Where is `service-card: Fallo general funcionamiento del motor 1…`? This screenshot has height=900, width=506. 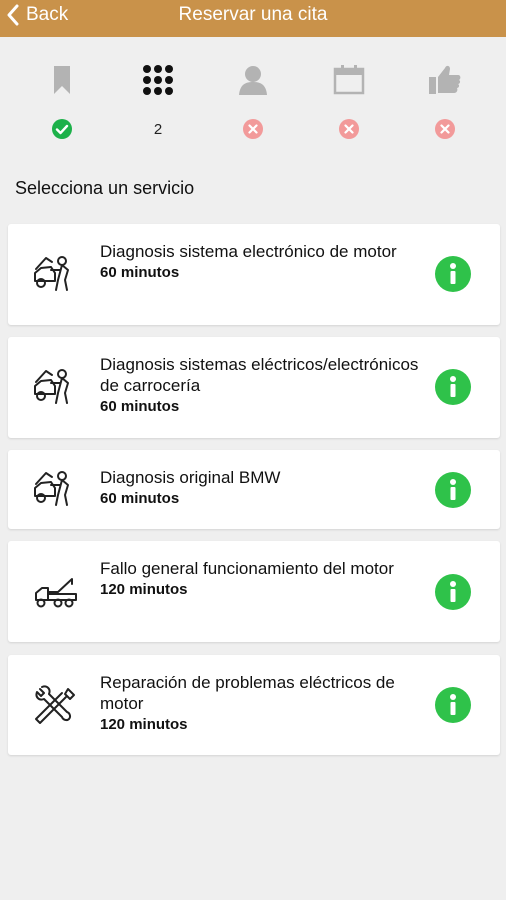
service-card: Fallo general funcionamiento del motor 1… is located at coordinates (254, 591).